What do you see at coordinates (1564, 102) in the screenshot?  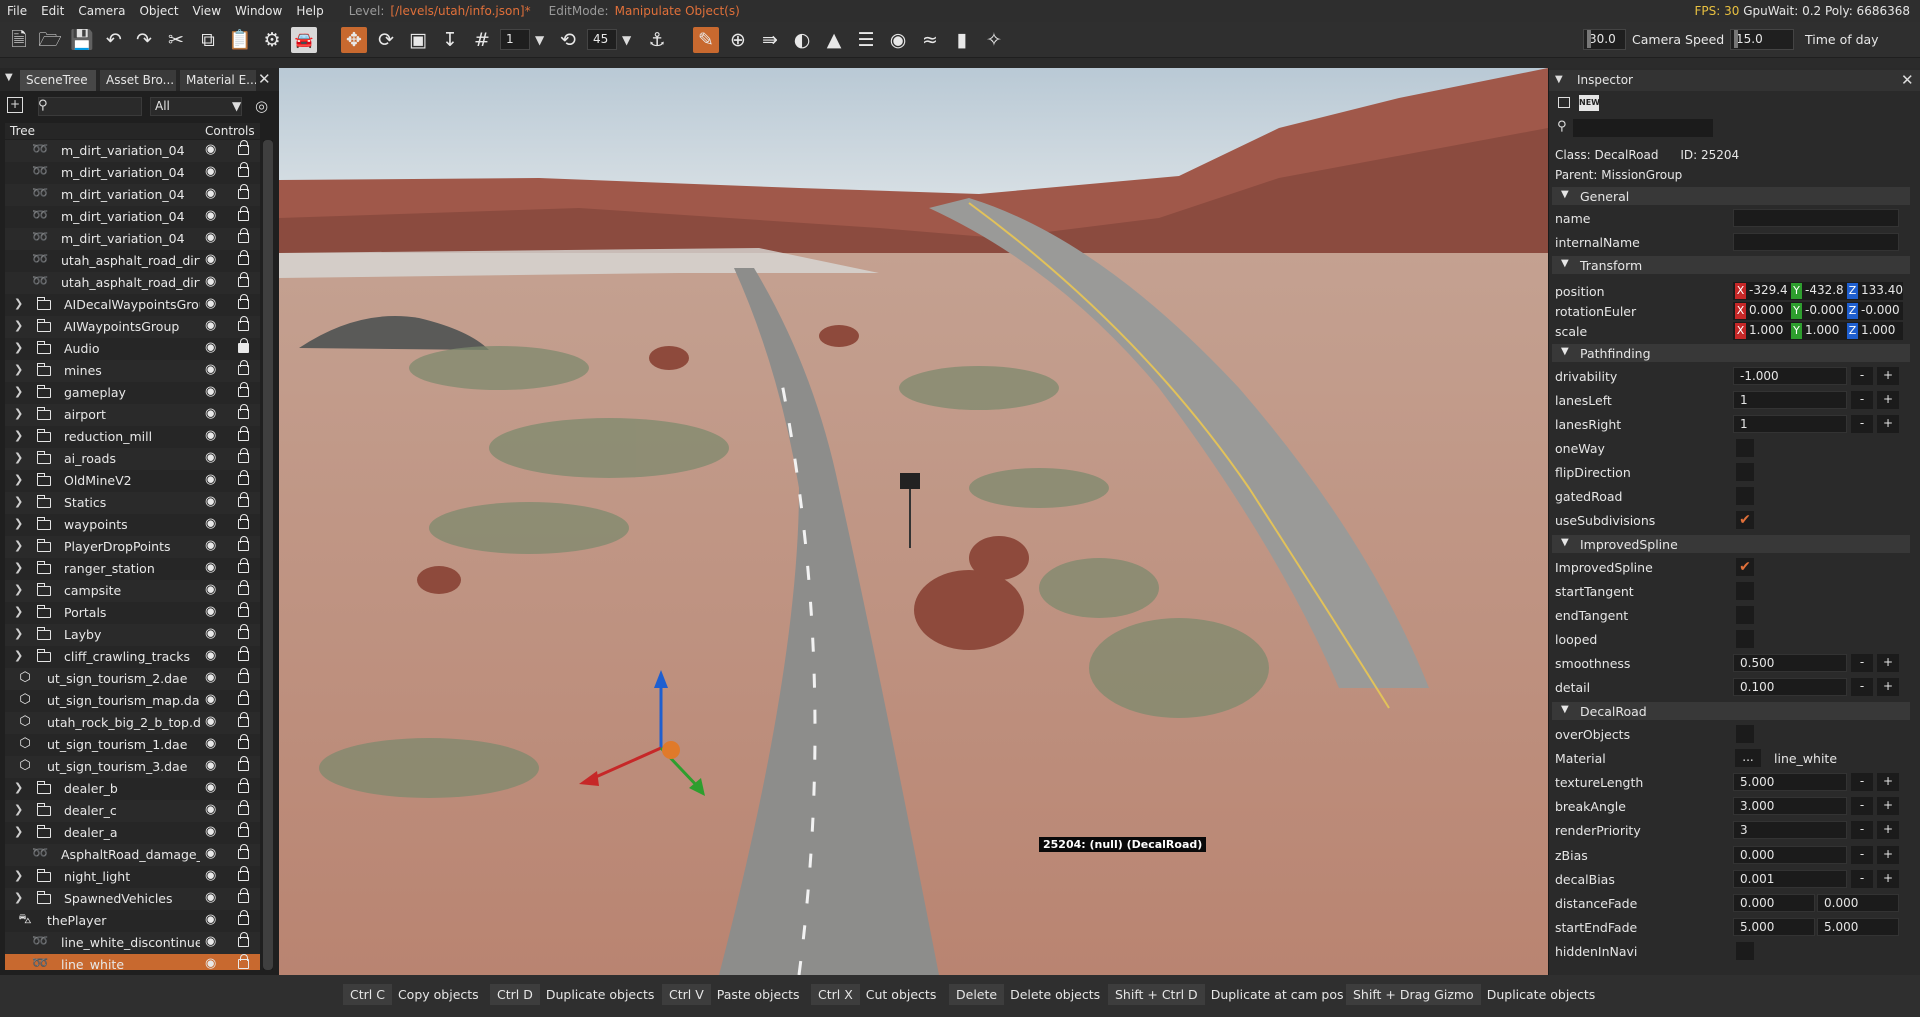 I see `lock-inspector-icon` at bounding box center [1564, 102].